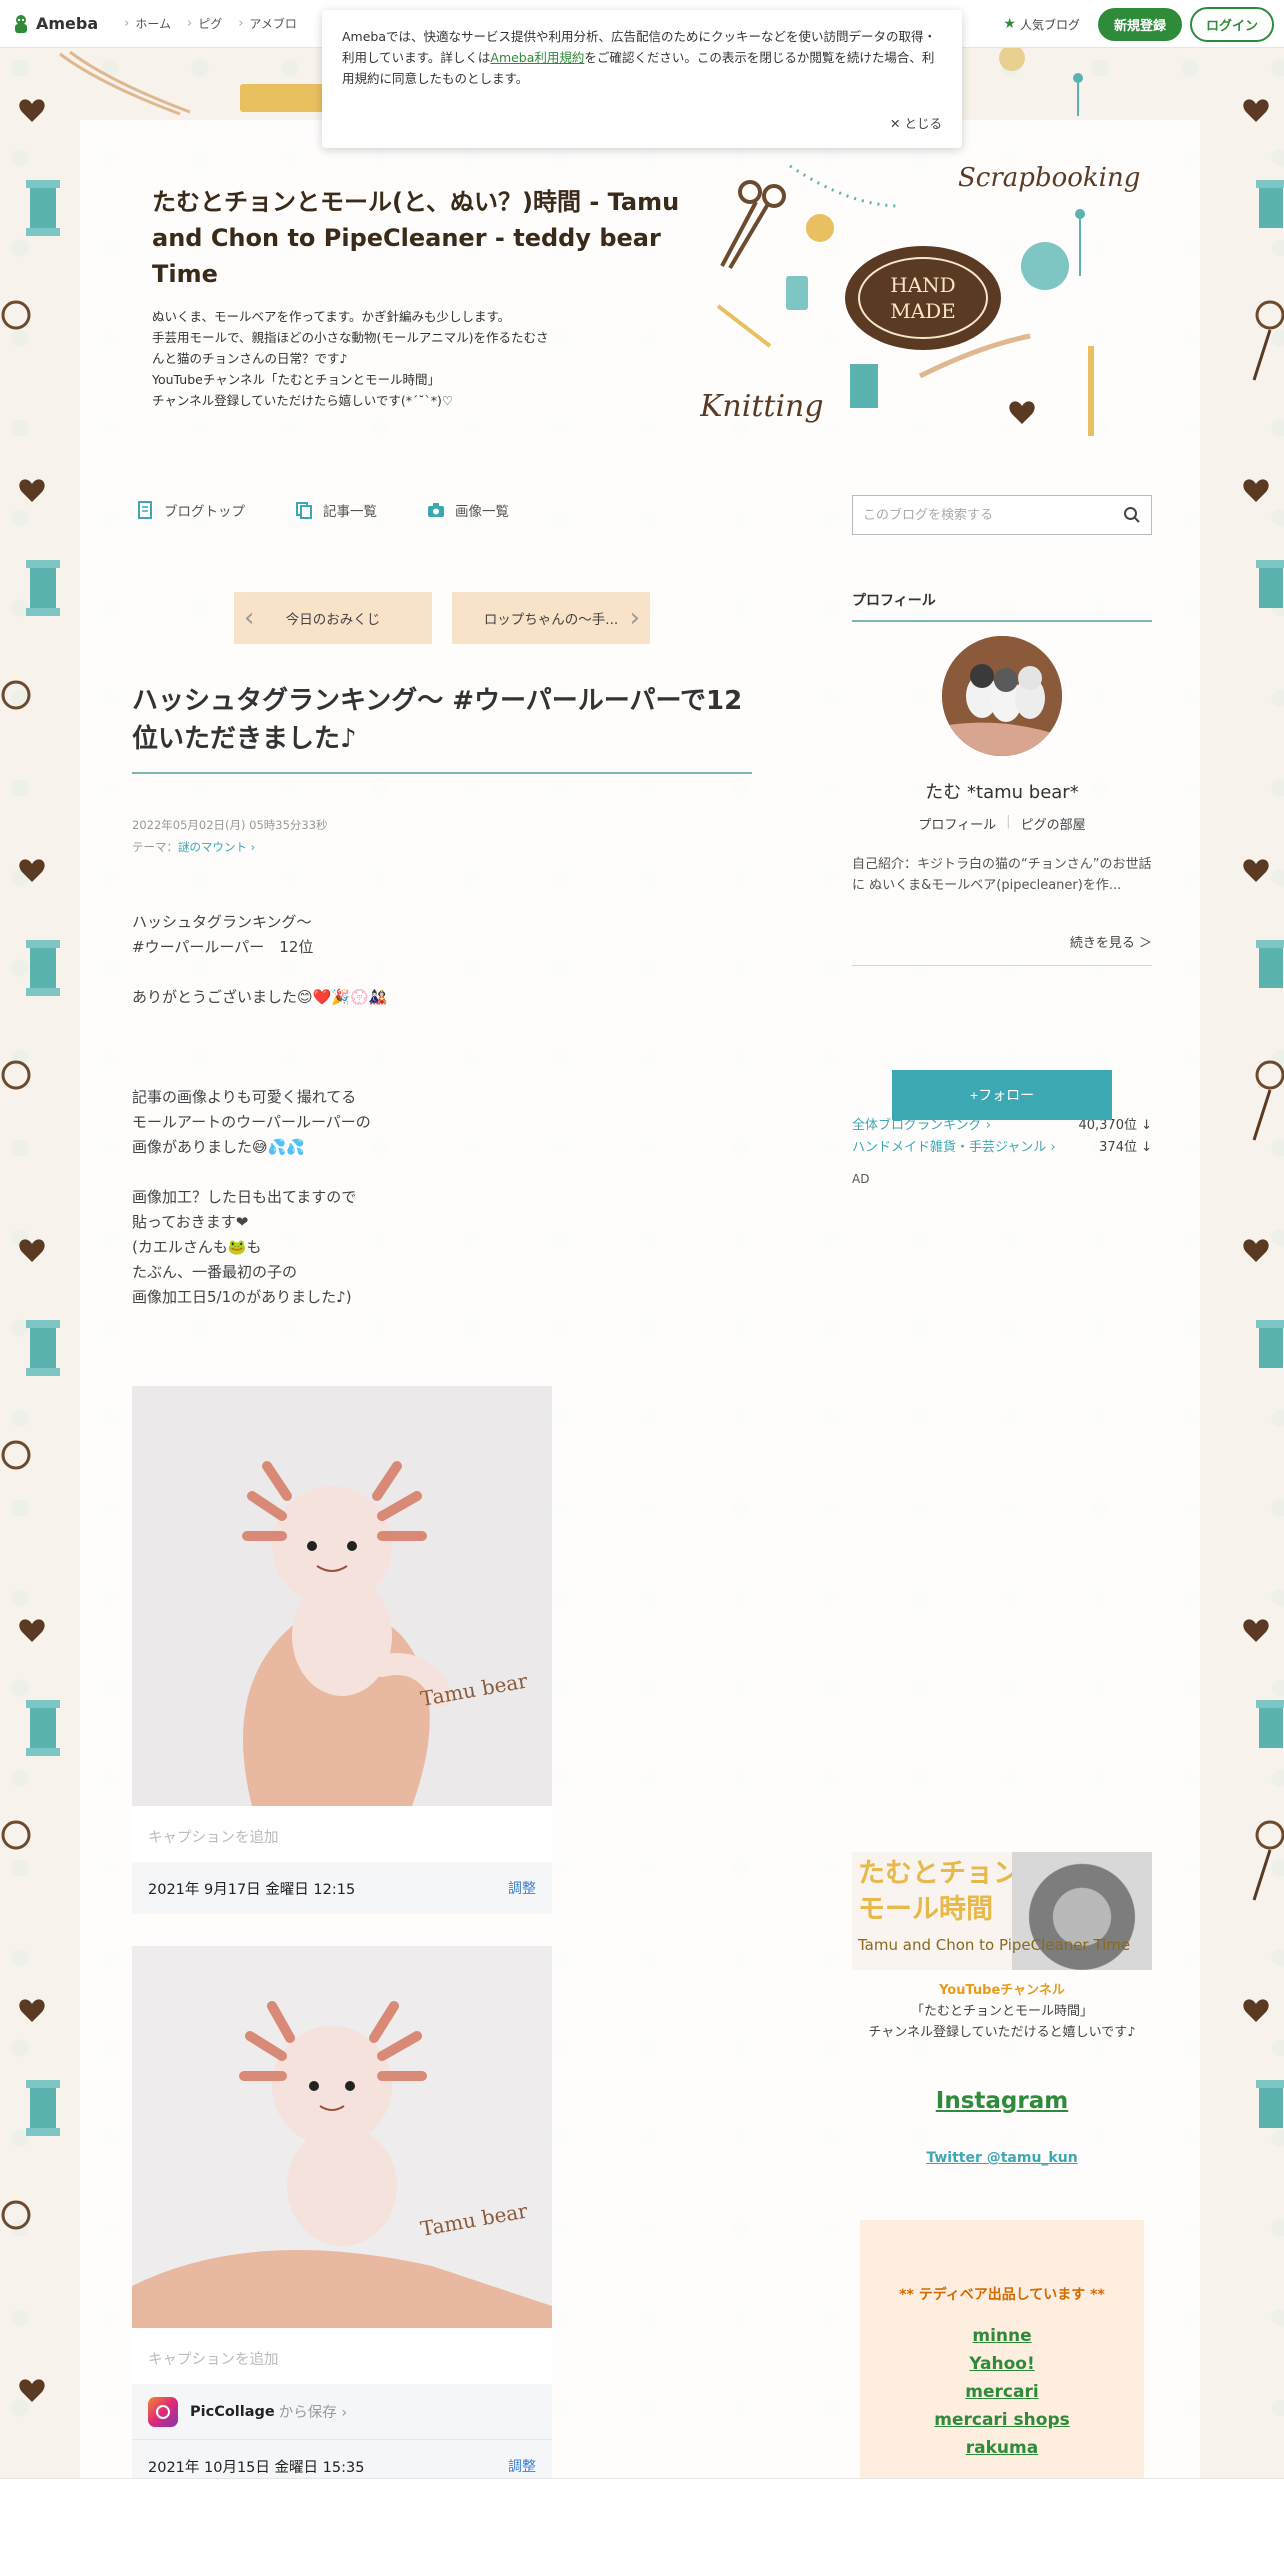 The image size is (1284, 2568). Describe the element at coordinates (861, 1179) in the screenshot. I see `ad-label: AD` at that location.